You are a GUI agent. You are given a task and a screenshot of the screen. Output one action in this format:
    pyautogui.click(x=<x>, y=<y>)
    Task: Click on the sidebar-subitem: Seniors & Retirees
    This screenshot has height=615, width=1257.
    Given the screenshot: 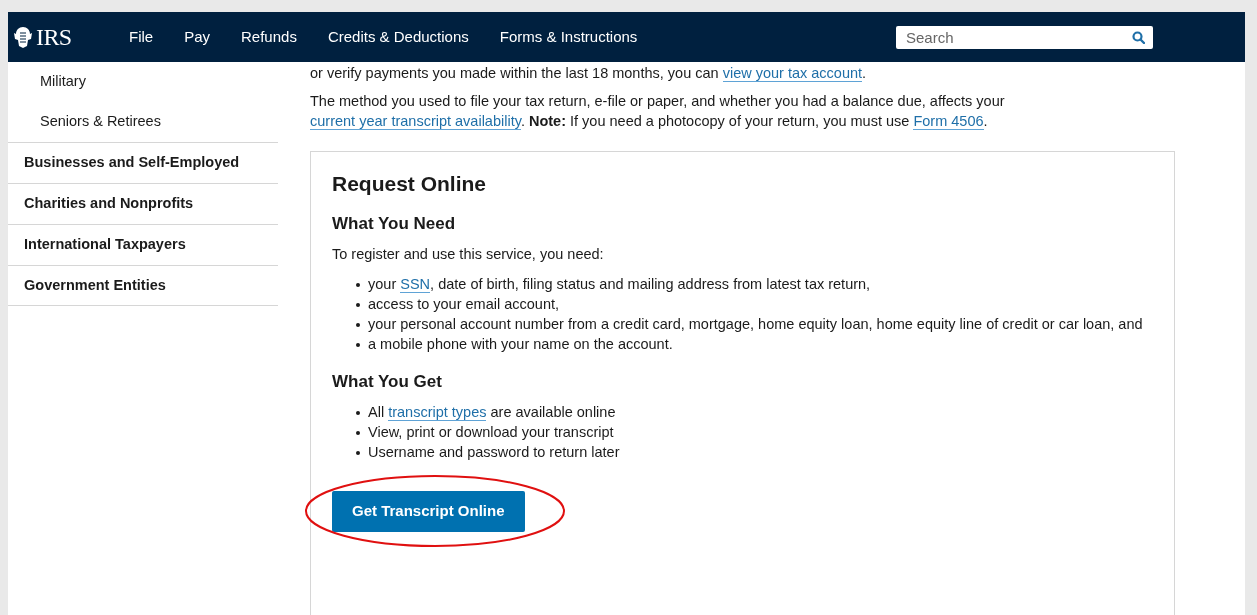 What is the action you would take?
    pyautogui.click(x=143, y=122)
    